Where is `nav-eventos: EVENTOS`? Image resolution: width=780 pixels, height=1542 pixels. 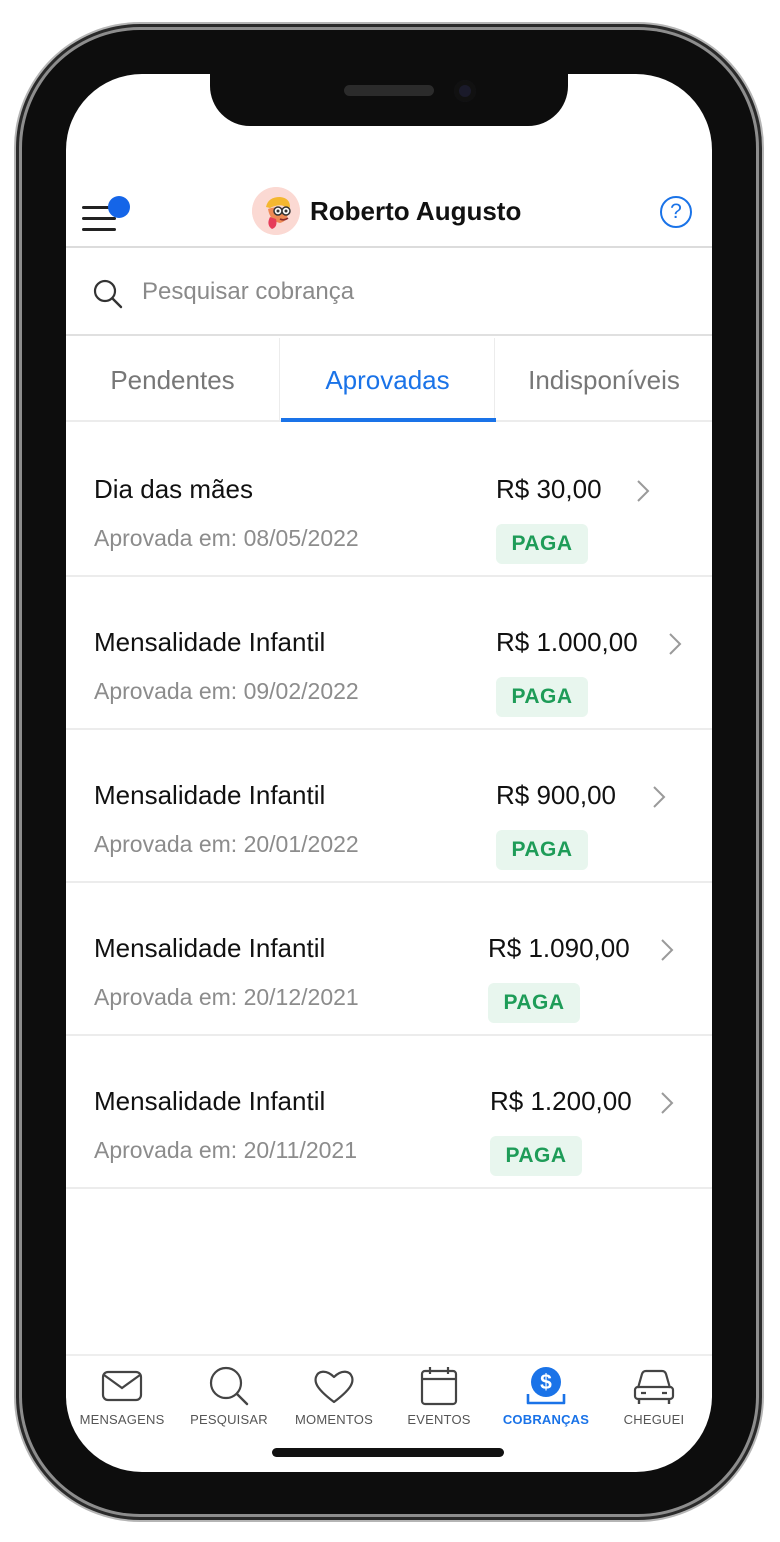 nav-eventos: EVENTOS is located at coordinates (439, 1402).